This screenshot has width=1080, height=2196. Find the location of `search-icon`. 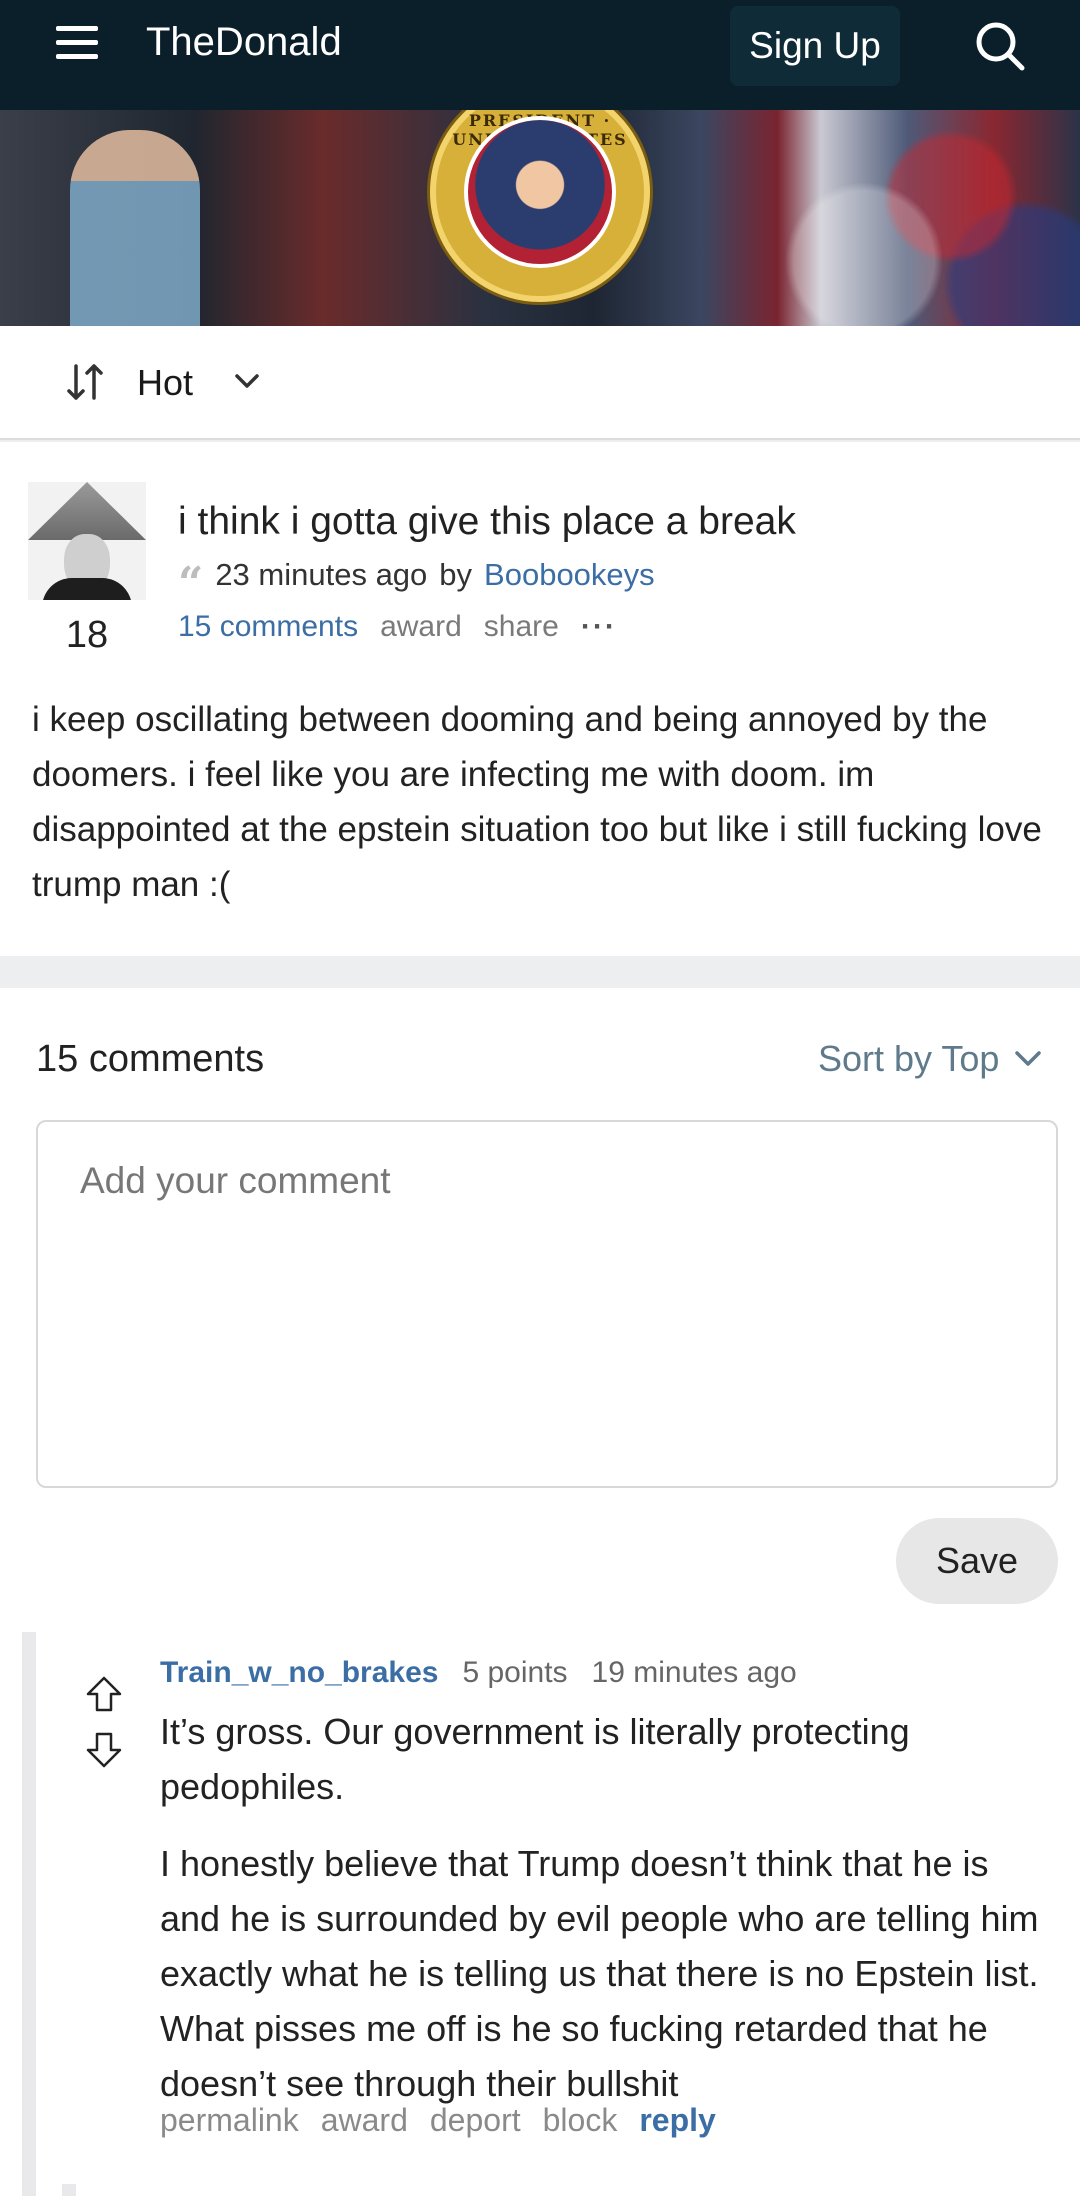

search-icon is located at coordinates (1000, 46).